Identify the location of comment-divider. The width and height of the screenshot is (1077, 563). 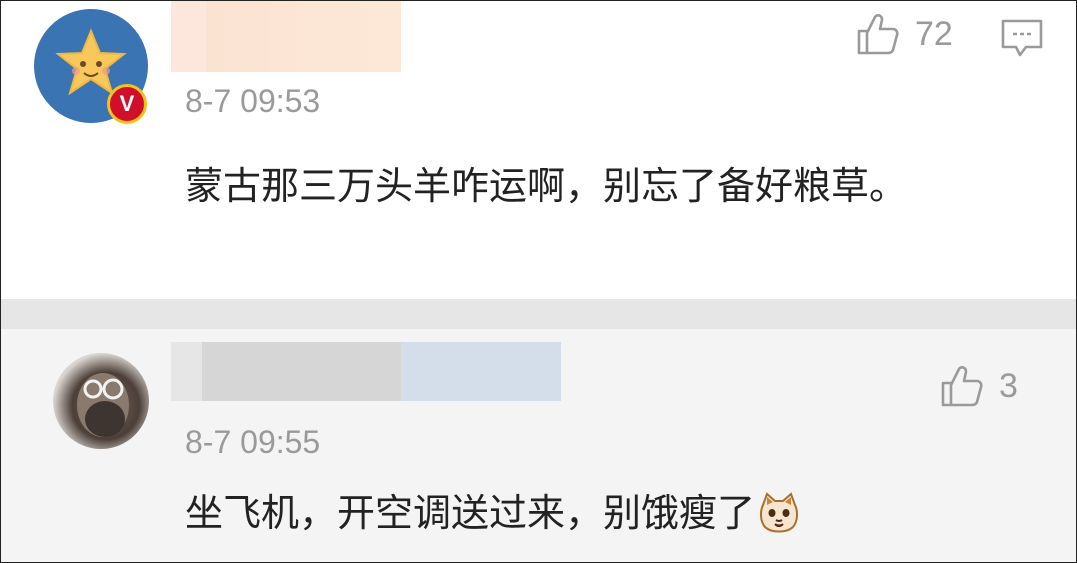
(538, 314).